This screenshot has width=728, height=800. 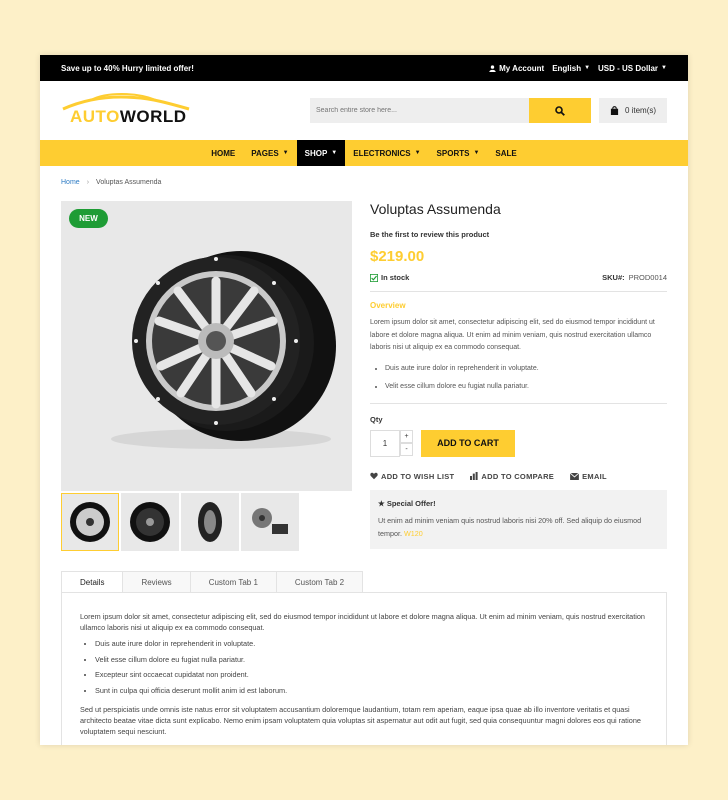 I want to click on search-bar, so click(x=450, y=110).